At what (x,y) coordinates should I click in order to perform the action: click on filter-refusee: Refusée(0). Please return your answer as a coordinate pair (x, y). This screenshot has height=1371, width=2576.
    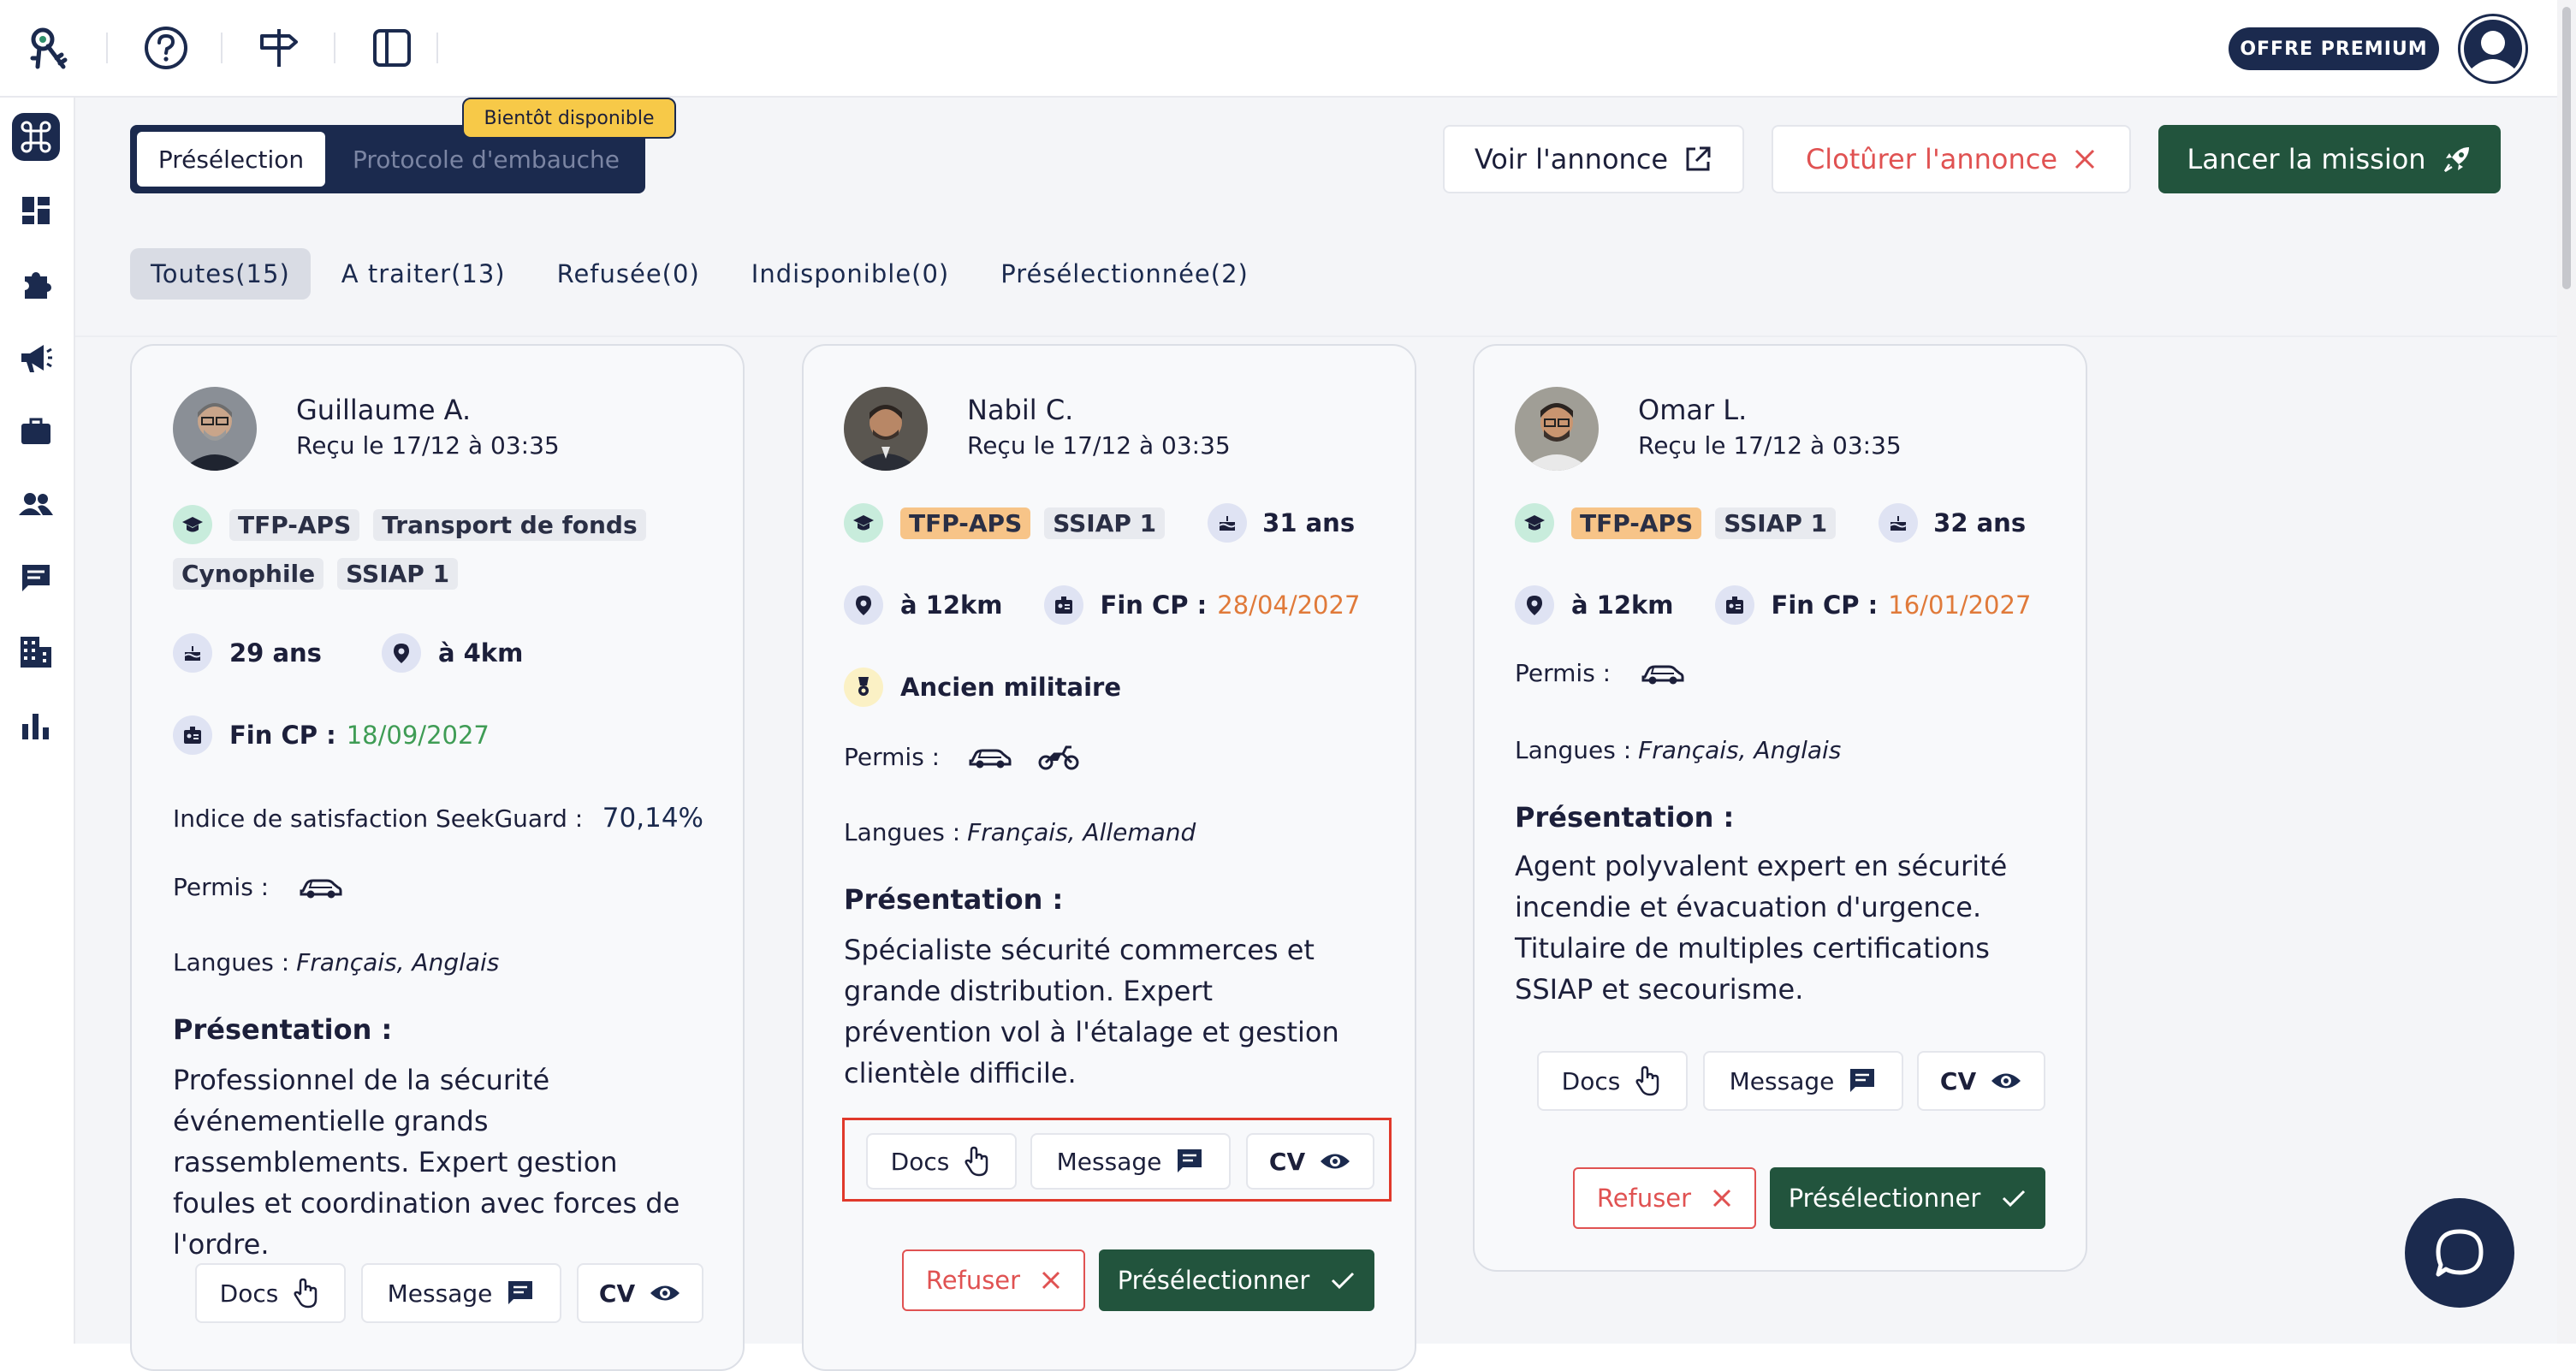
    Looking at the image, I should click on (629, 274).